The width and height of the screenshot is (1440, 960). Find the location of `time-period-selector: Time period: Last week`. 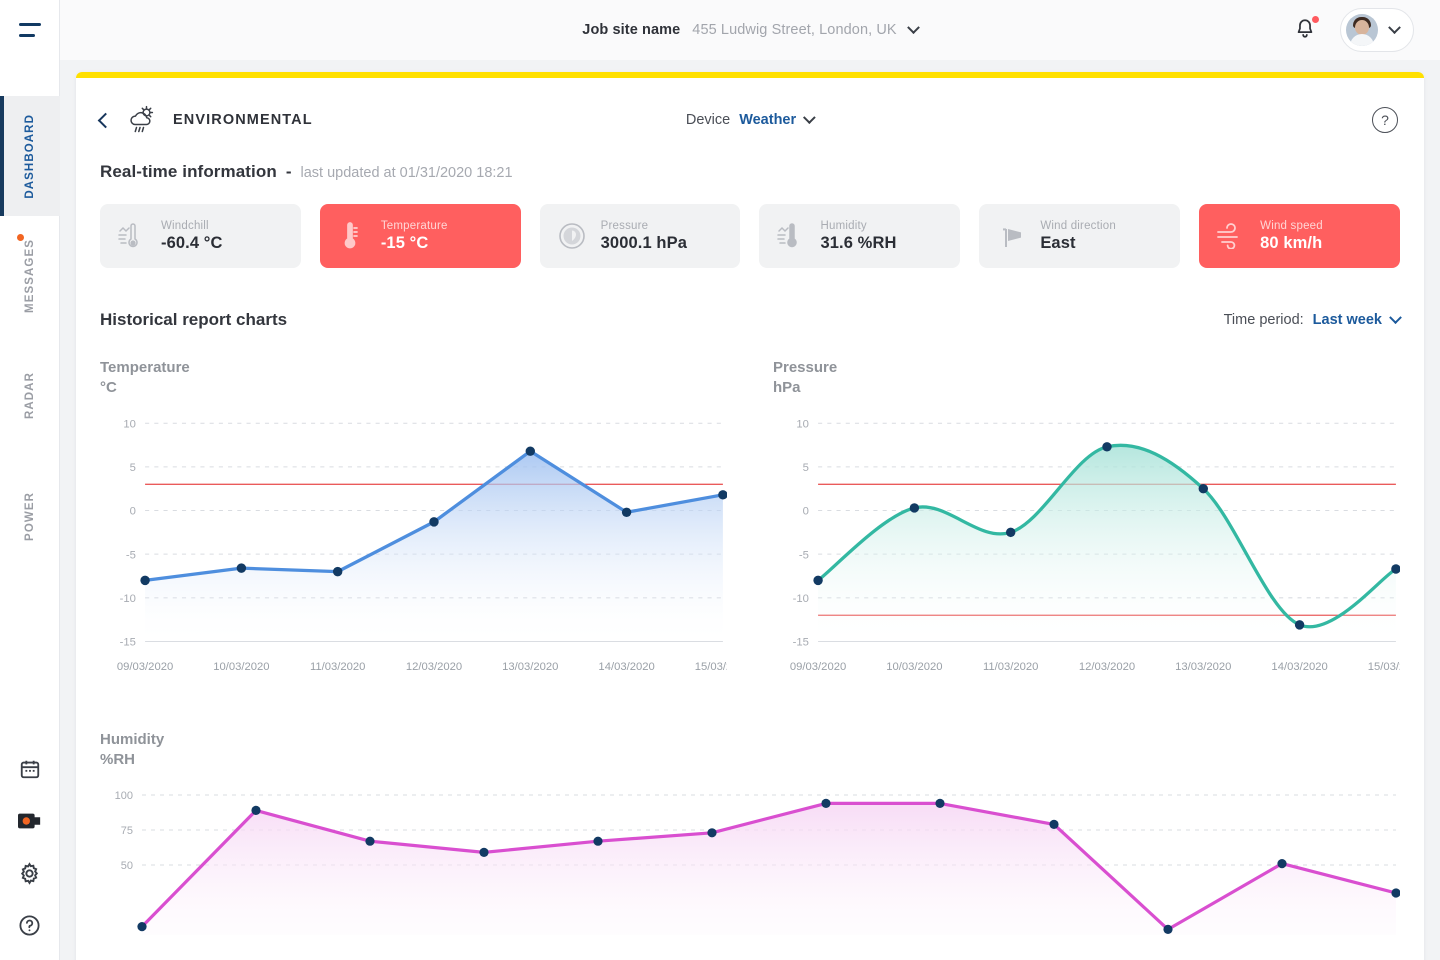

time-period-selector: Time period: Last week is located at coordinates (1312, 319).